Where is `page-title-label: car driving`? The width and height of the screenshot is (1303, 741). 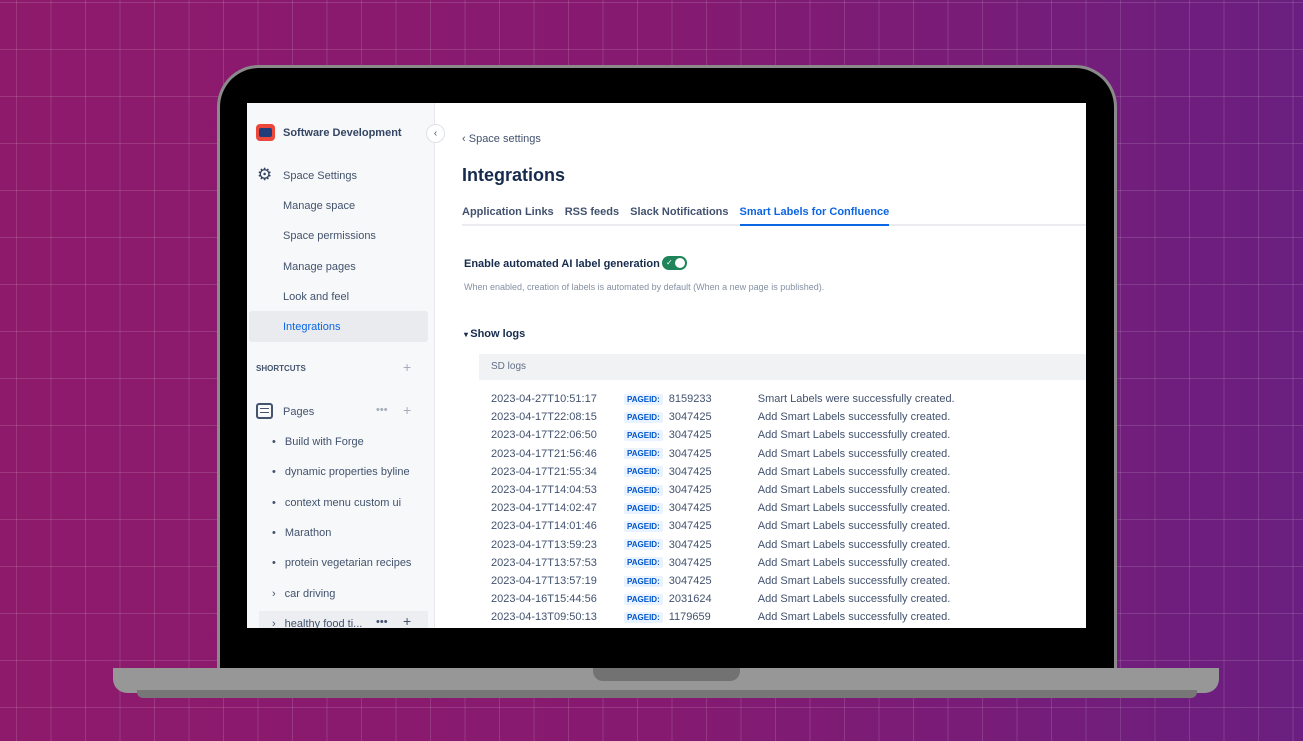 page-title-label: car driving is located at coordinates (310, 593).